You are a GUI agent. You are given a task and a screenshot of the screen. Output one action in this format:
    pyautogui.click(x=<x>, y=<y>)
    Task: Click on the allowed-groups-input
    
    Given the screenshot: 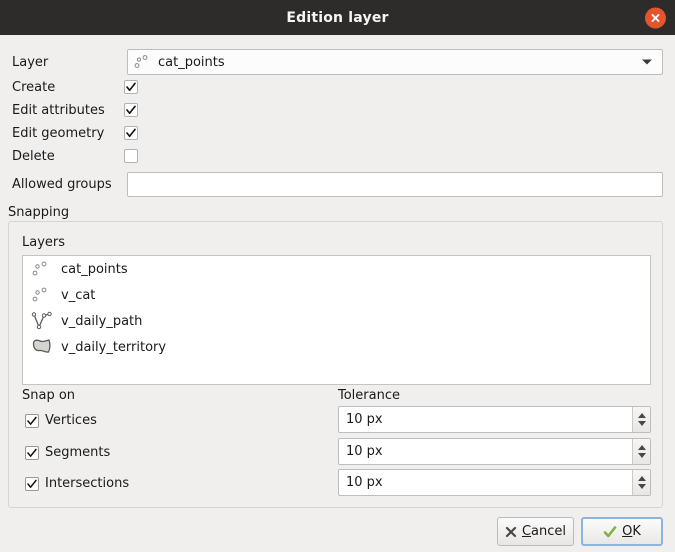 What is the action you would take?
    pyautogui.click(x=395, y=184)
    